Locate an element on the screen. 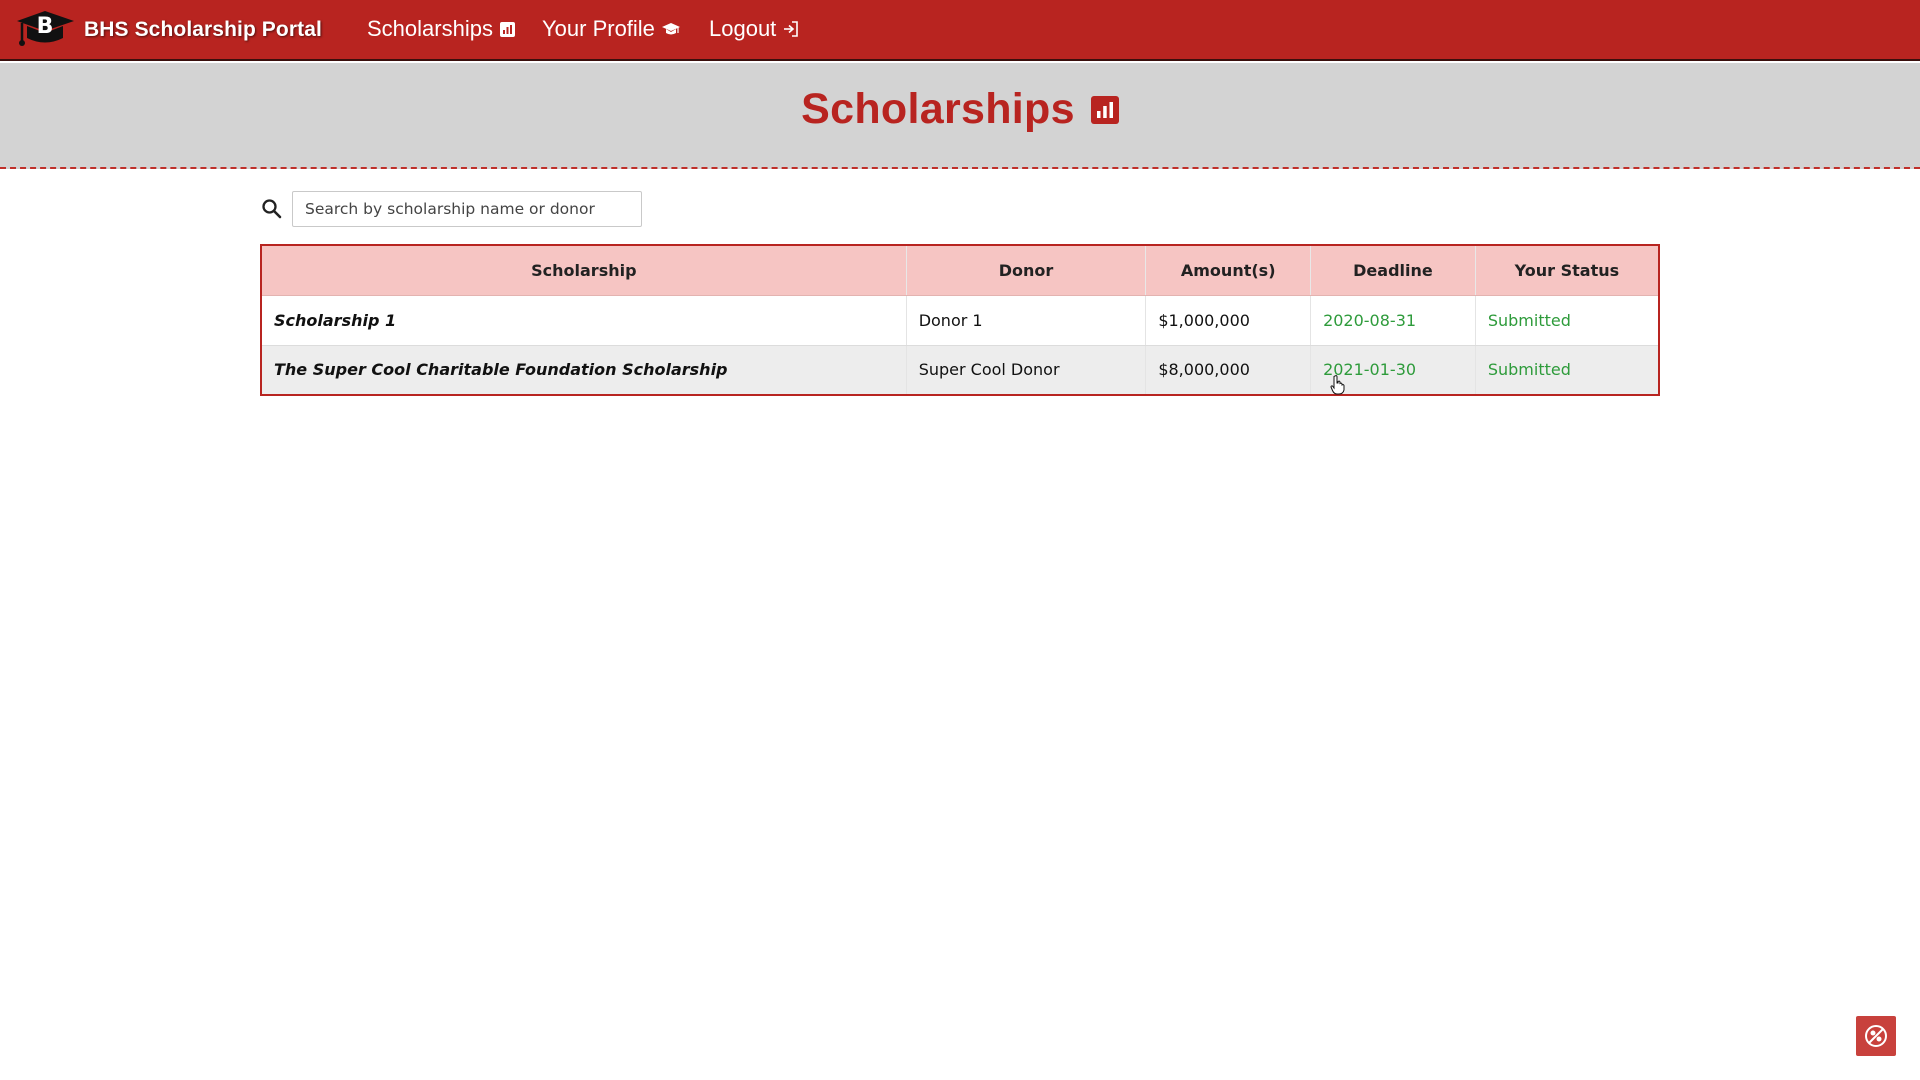 Image resolution: width=1920 pixels, height=1080 pixels. nav-scholarships-label: Scholarships is located at coordinates (430, 28).